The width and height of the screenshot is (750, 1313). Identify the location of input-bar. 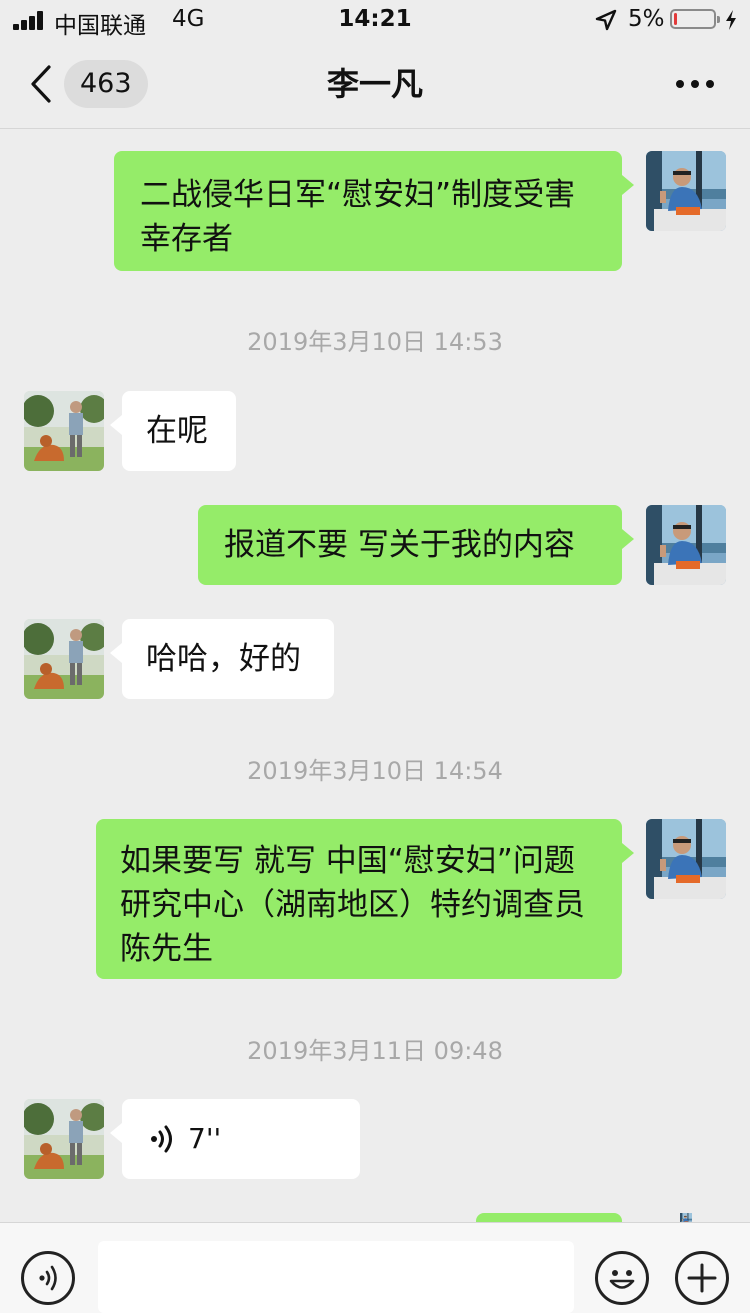
(375, 1267).